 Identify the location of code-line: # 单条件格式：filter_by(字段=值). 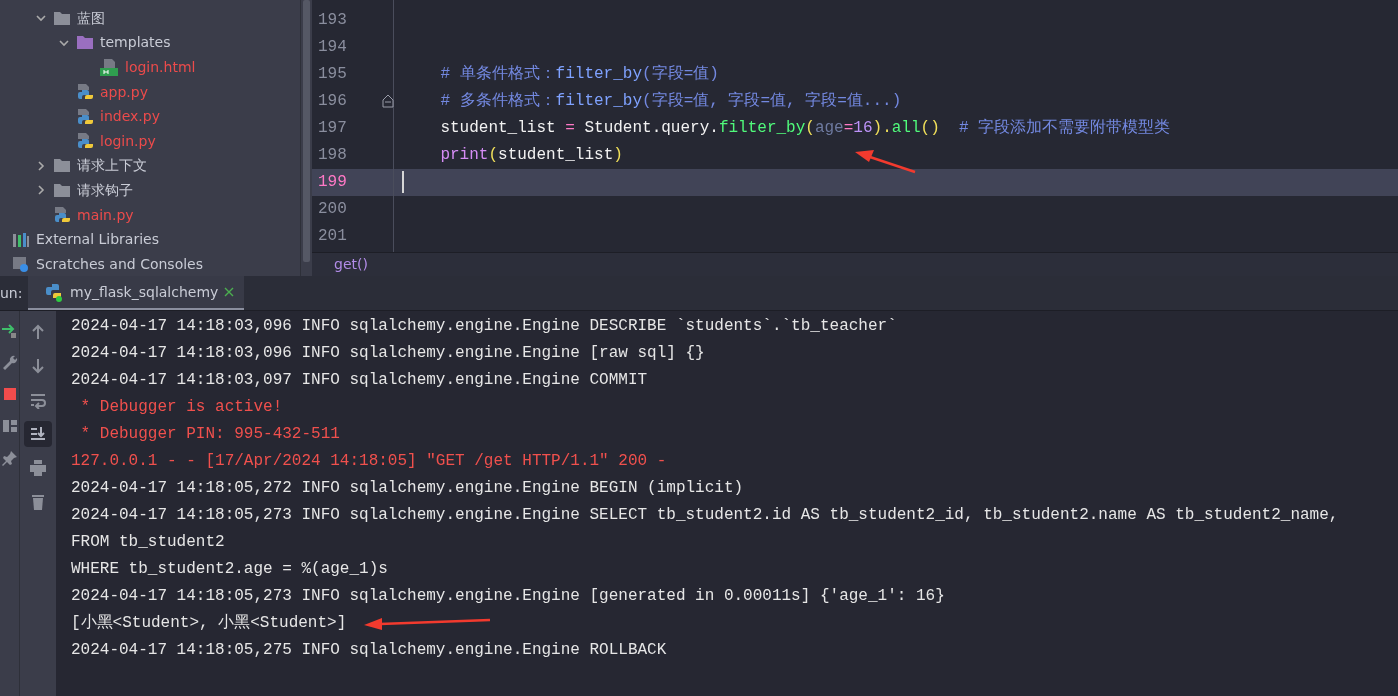
(579, 74).